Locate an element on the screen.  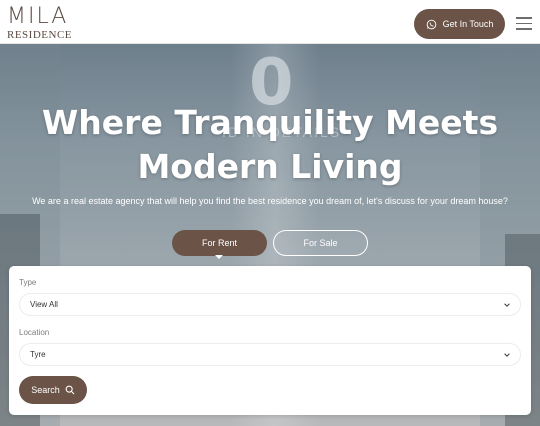
search-button-label: Search is located at coordinates (45, 390).